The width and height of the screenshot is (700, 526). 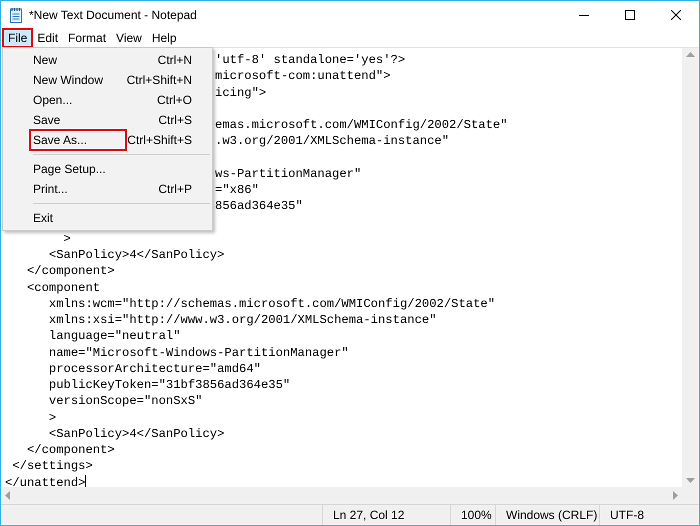 I want to click on scroll-down-icon, so click(x=690, y=480).